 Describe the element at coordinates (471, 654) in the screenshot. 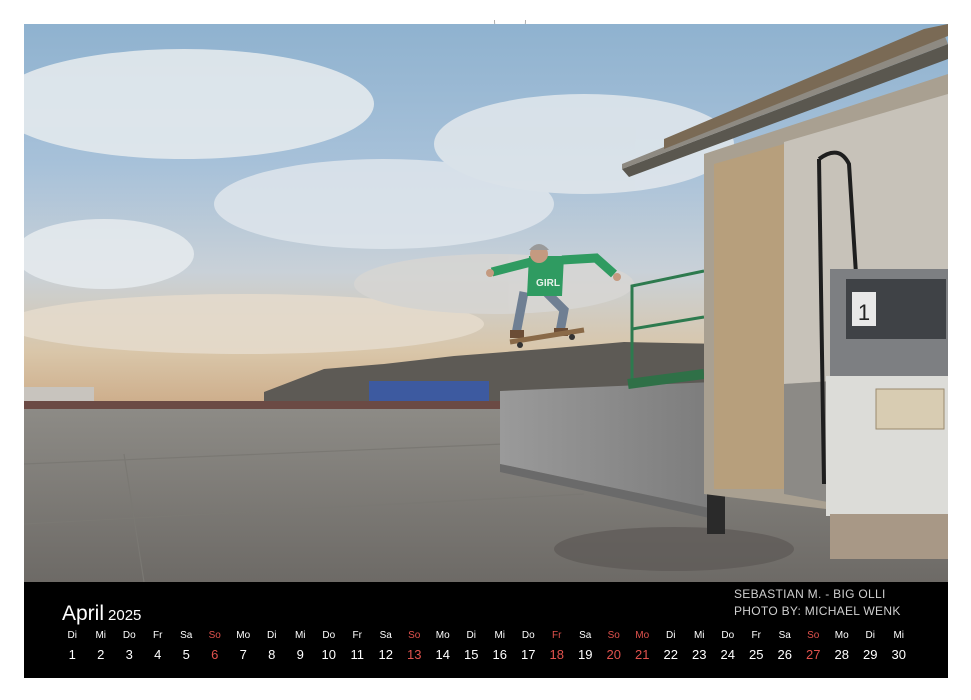

I see `day-number: 15` at that location.